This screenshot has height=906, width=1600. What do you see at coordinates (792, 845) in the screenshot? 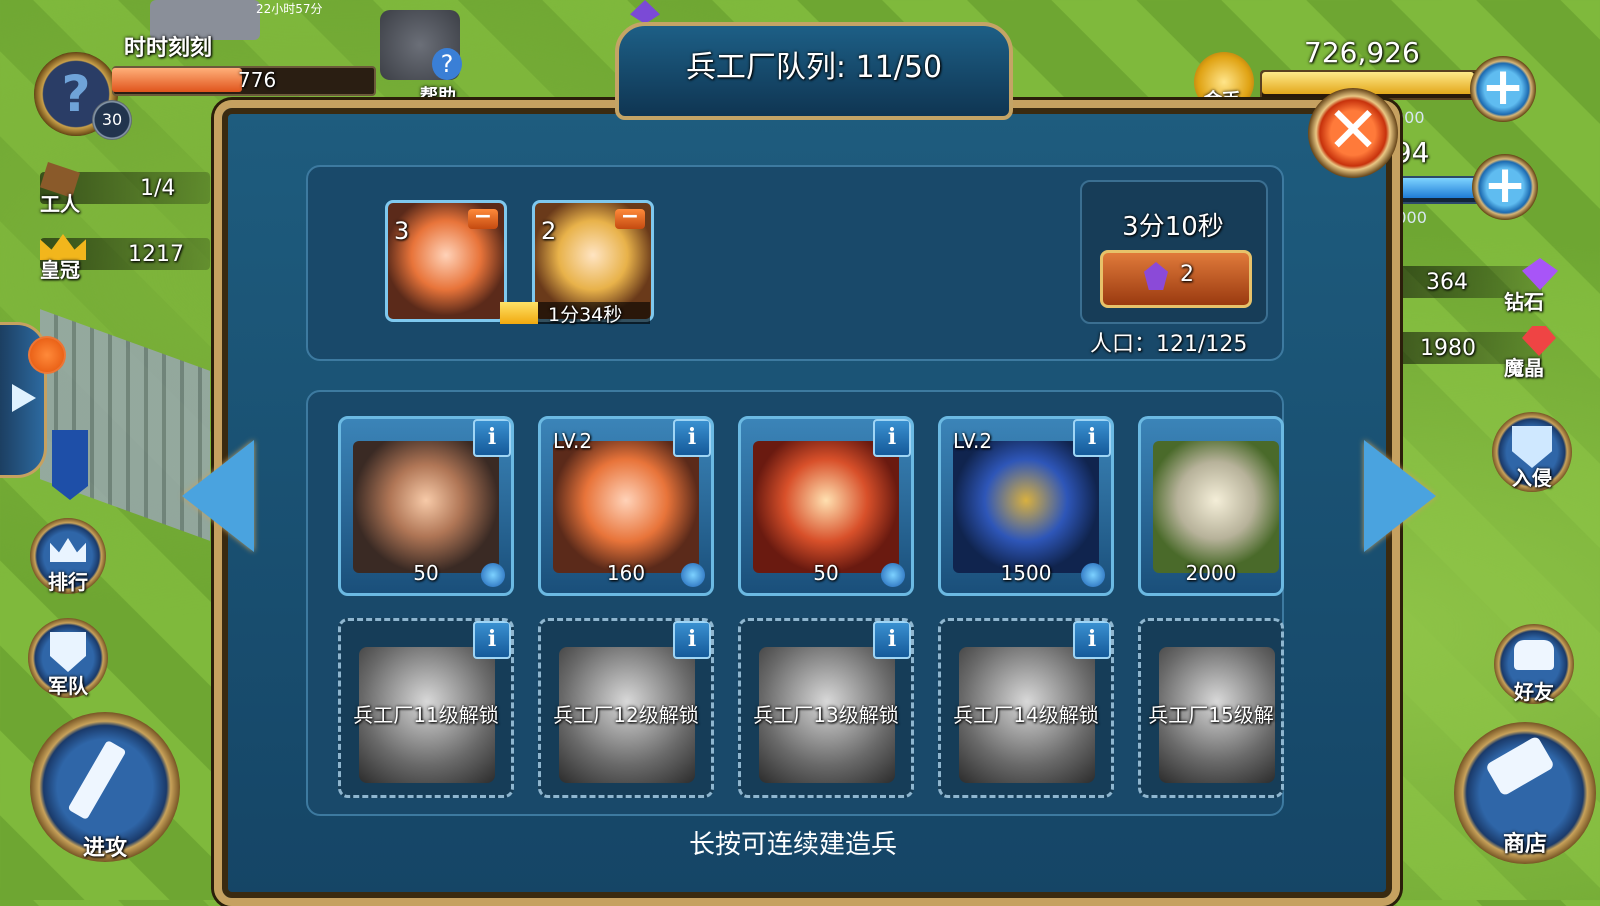
I see `hold-to-train-hint: 长按可连续建造兵` at bounding box center [792, 845].